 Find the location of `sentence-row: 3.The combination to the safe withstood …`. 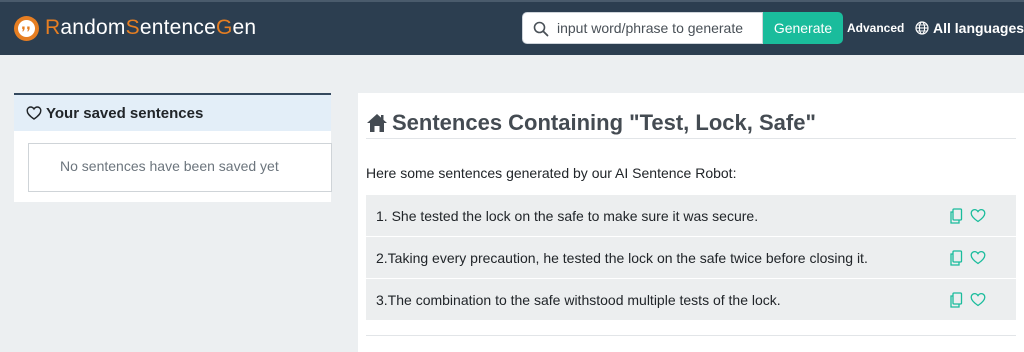

sentence-row: 3.The combination to the safe withstood … is located at coordinates (691, 299).